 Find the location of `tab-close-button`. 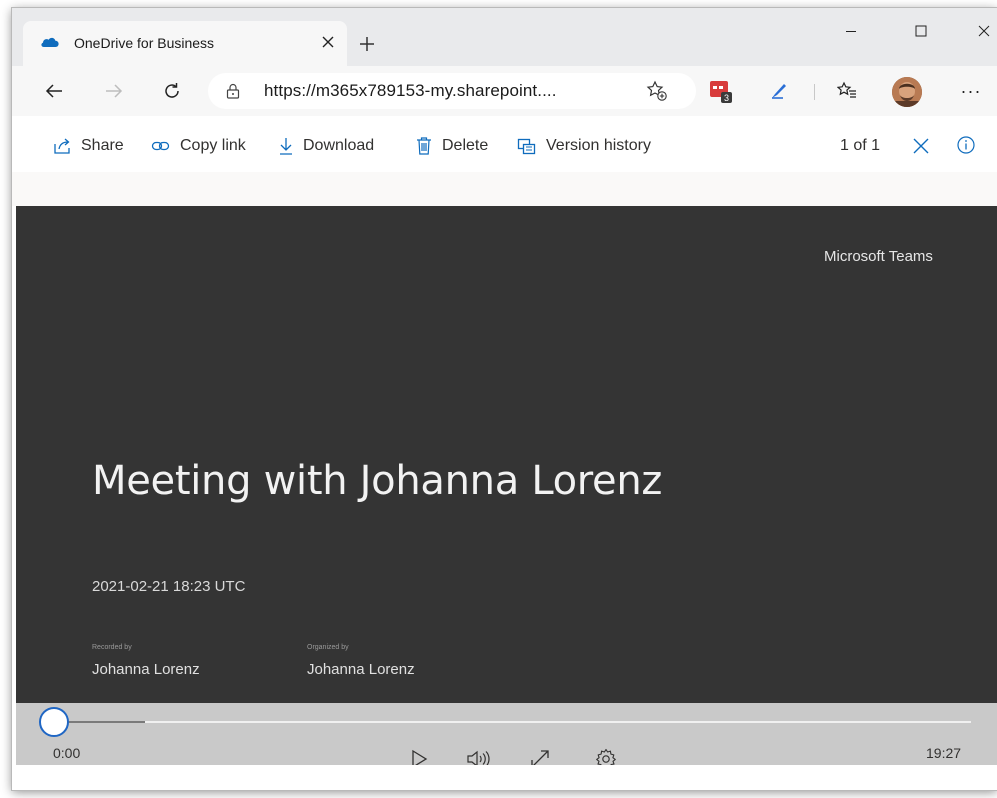

tab-close-button is located at coordinates (328, 42).